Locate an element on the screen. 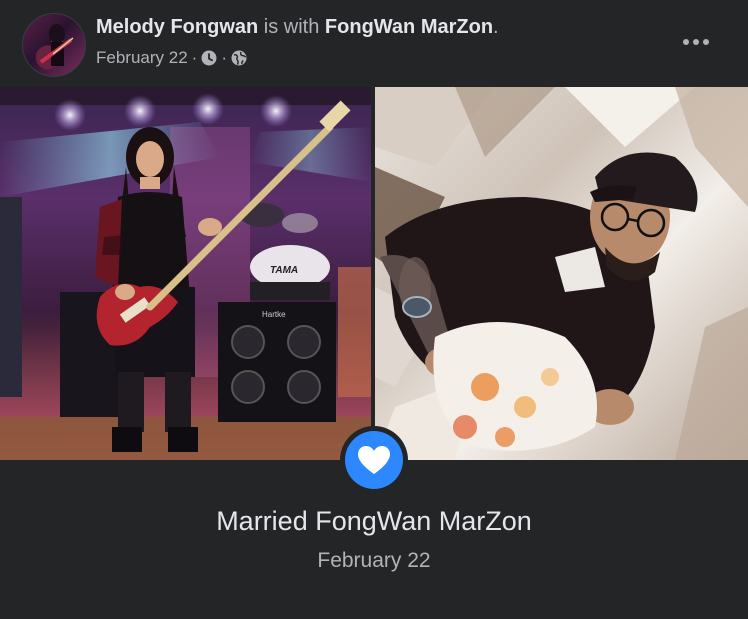  drum-label: TAMA is located at coordinates (284, 270).